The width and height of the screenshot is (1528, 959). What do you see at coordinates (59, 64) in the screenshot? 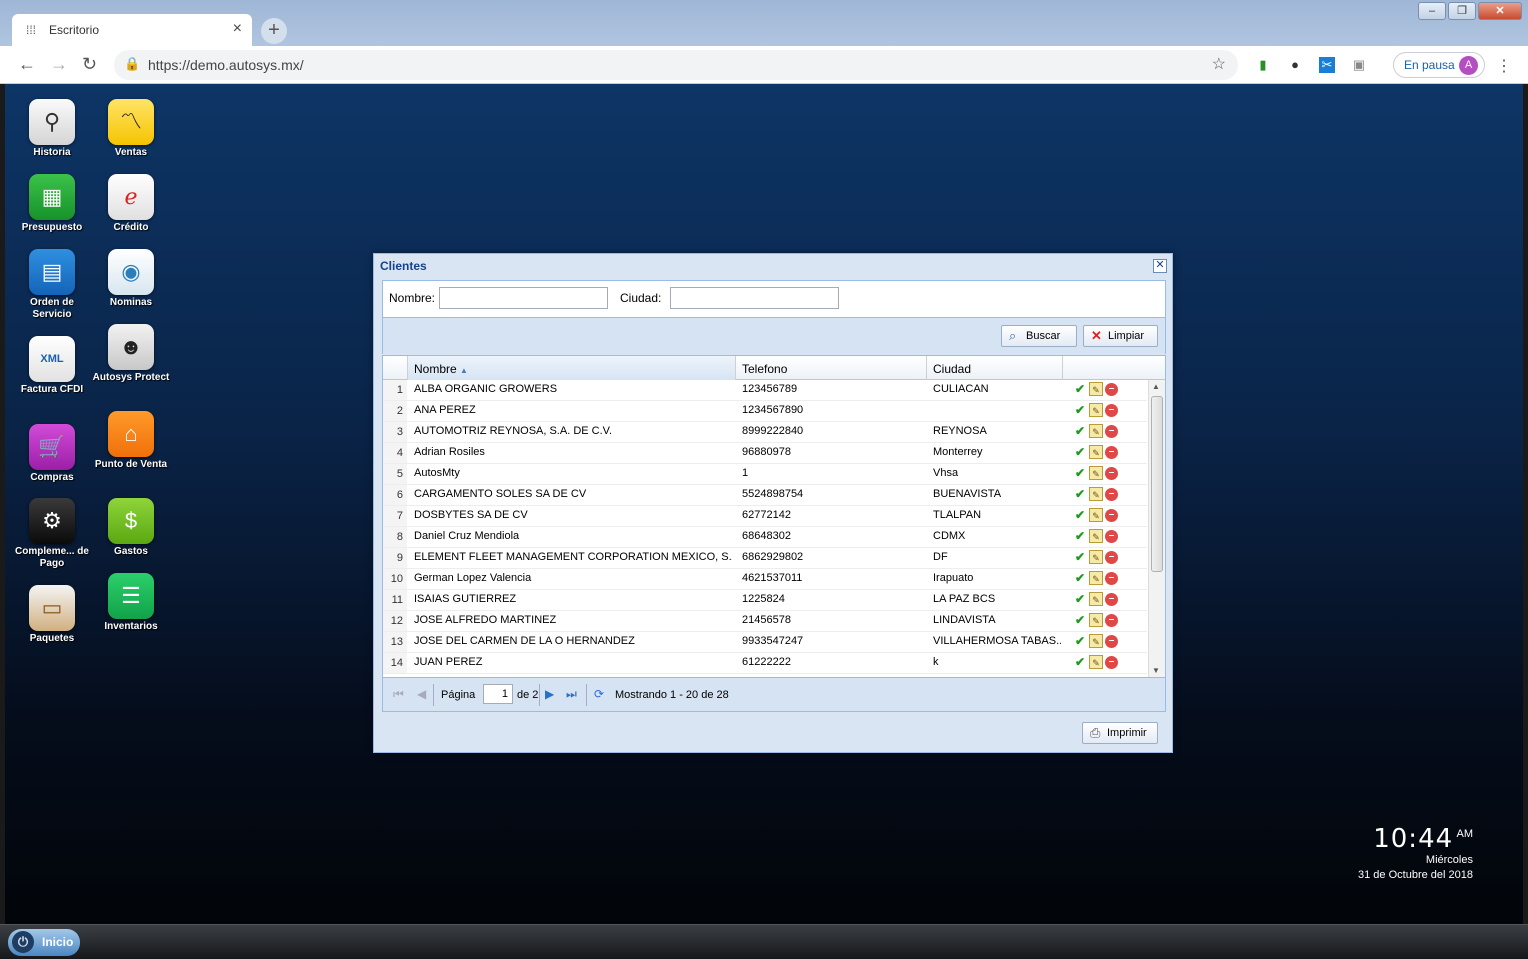
I see `forward-icon: →` at bounding box center [59, 64].